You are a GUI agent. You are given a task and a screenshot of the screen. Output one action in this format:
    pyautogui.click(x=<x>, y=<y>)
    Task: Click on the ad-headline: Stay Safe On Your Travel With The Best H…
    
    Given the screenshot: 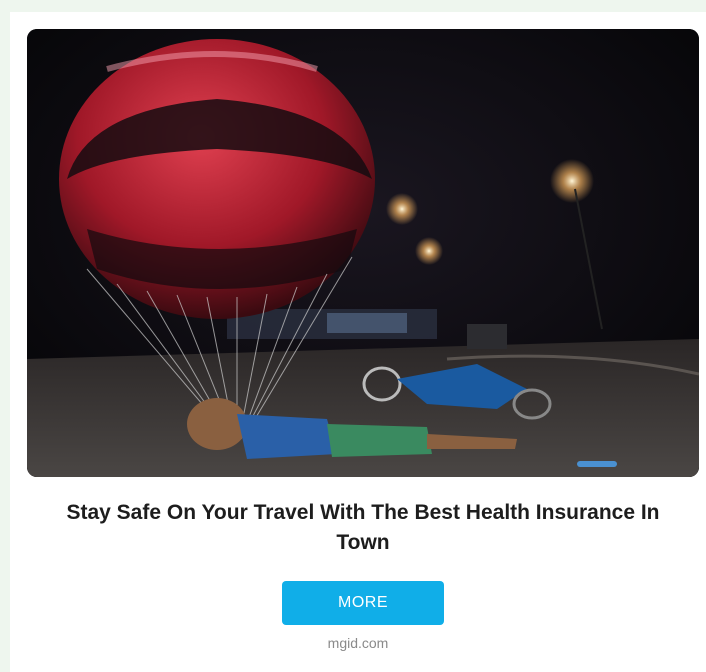 What is the action you would take?
    pyautogui.click(x=363, y=528)
    